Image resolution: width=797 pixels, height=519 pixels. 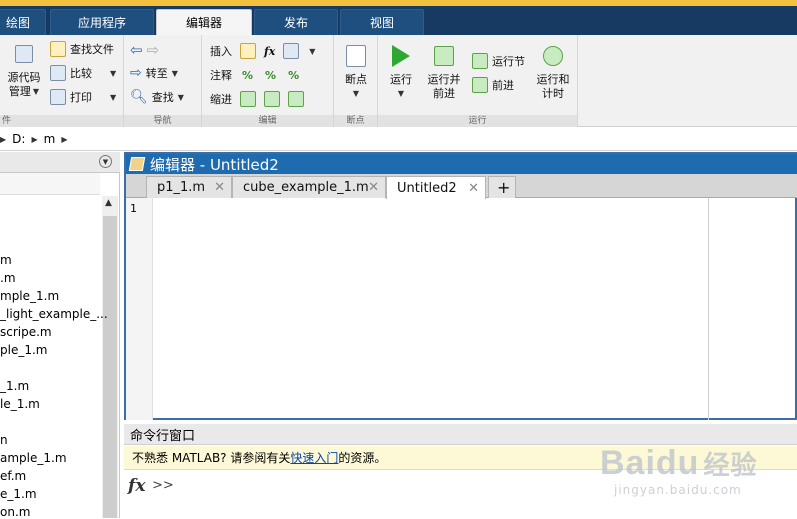 I want to click on breakpoints-label: 断点, so click(x=356, y=79).